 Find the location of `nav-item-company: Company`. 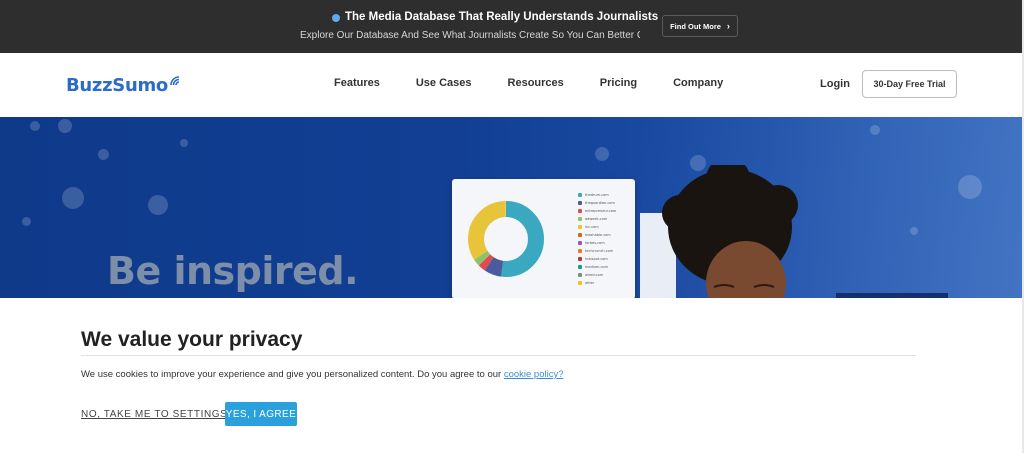

nav-item-company: Company is located at coordinates (698, 83).